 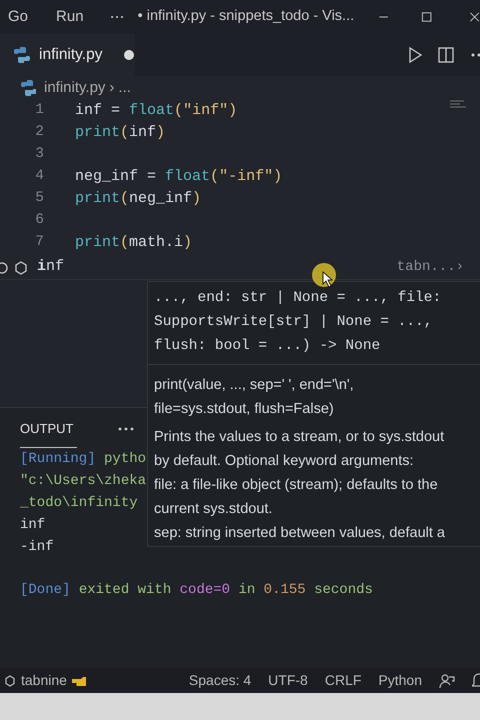 What do you see at coordinates (447, 680) in the screenshot?
I see `feedback-icon` at bounding box center [447, 680].